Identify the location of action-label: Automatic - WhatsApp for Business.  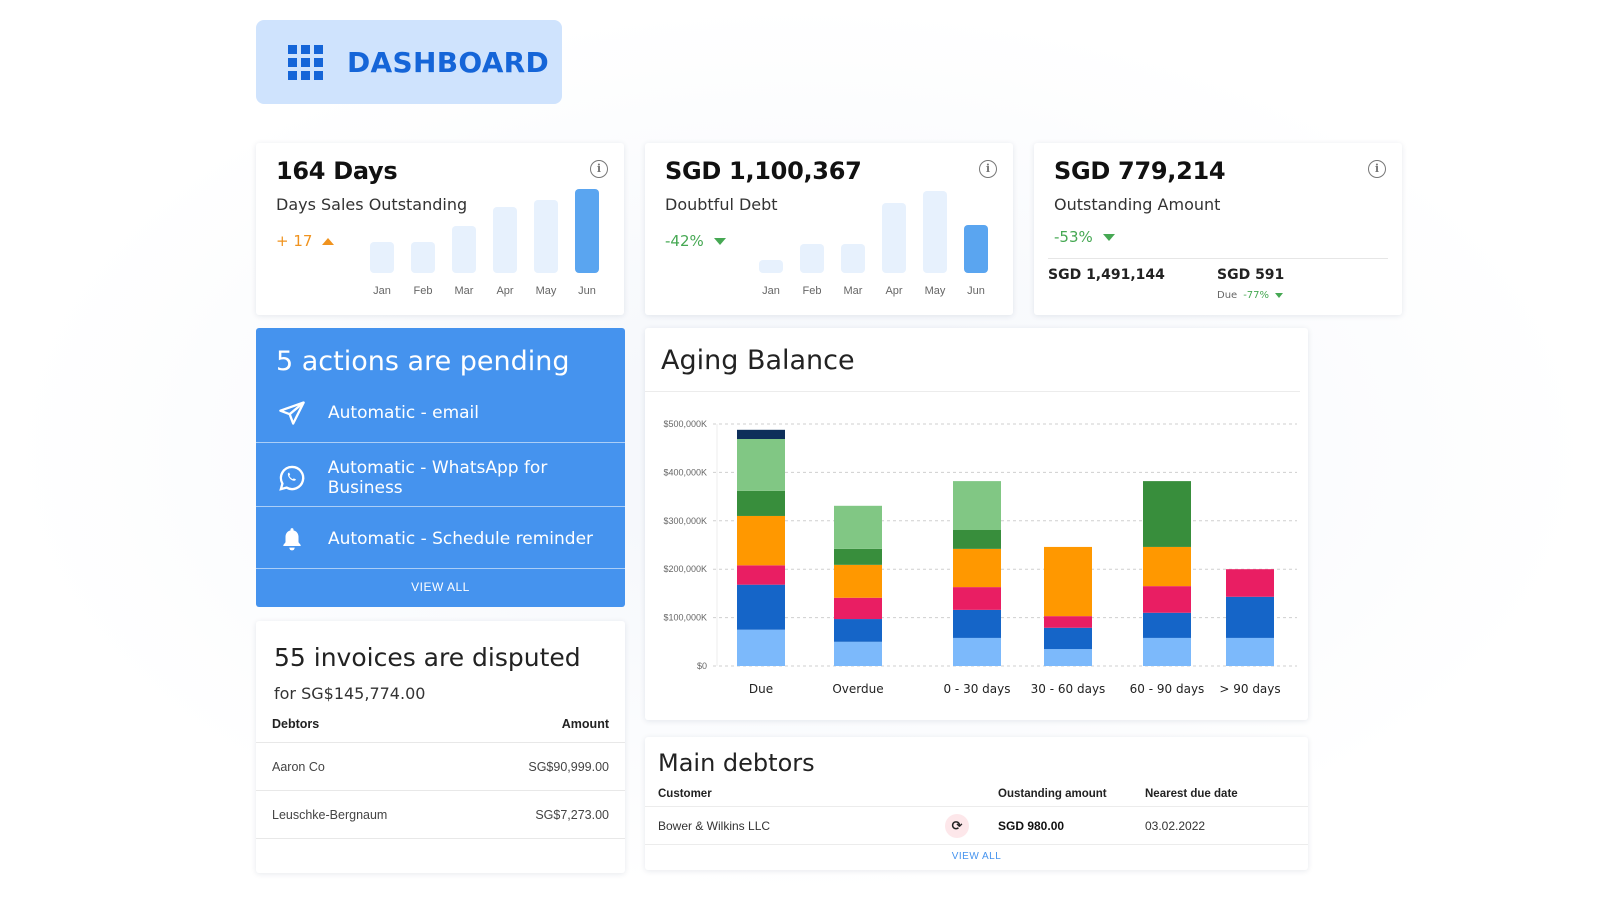
(437, 478).